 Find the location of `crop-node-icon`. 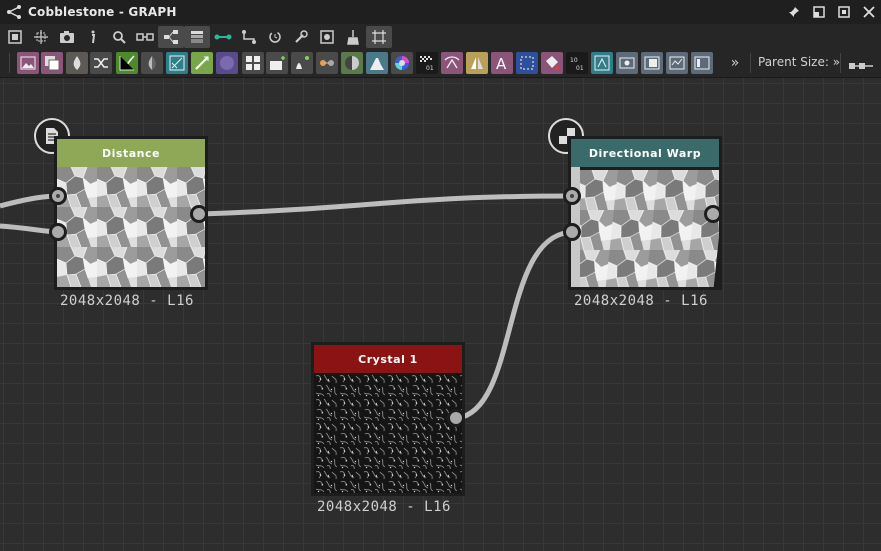

crop-node-icon is located at coordinates (527, 63).